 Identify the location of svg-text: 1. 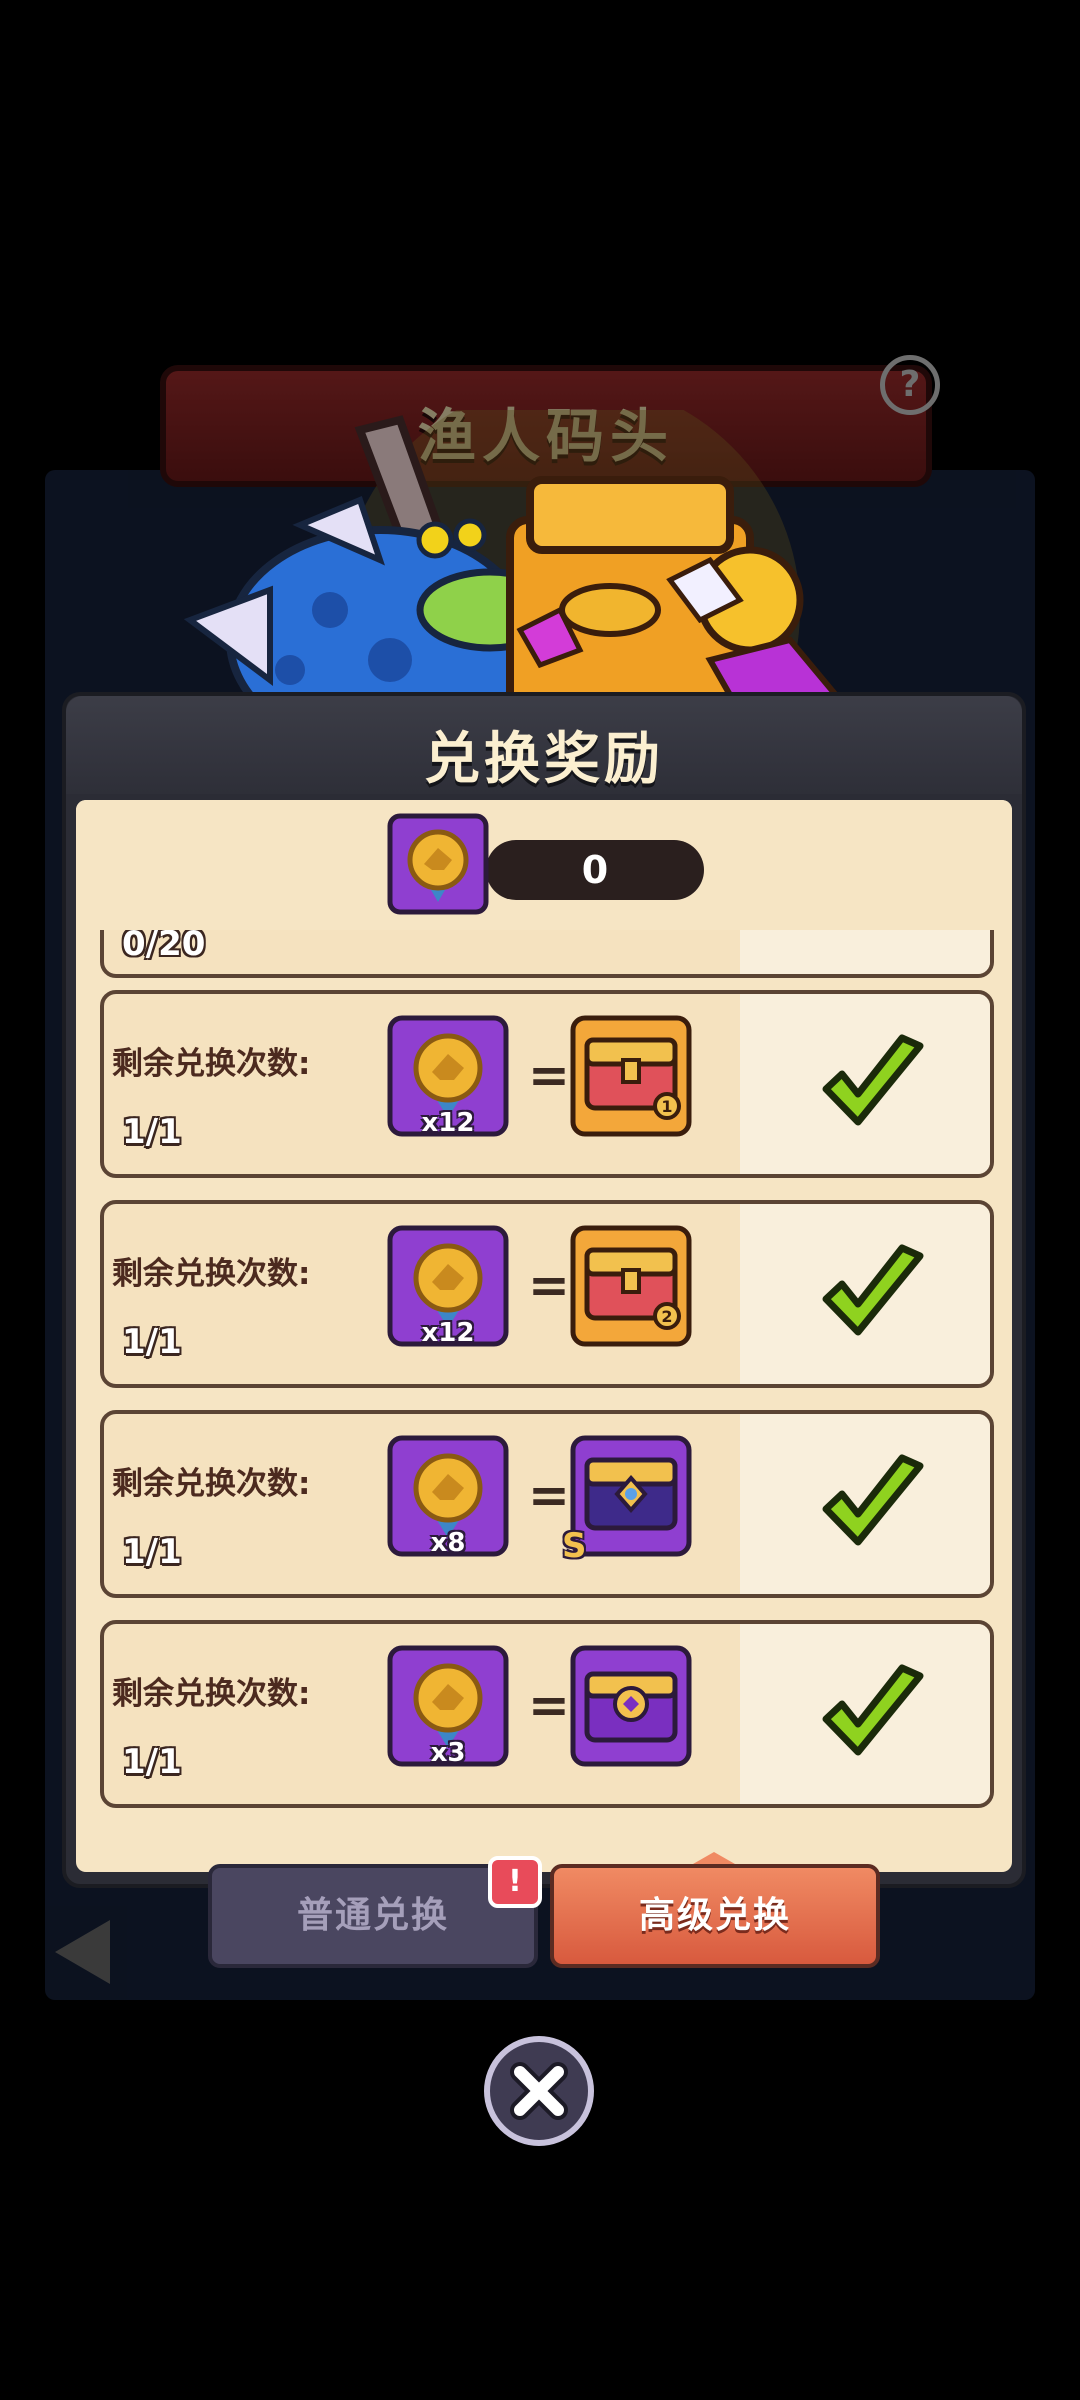
(666, 1106).